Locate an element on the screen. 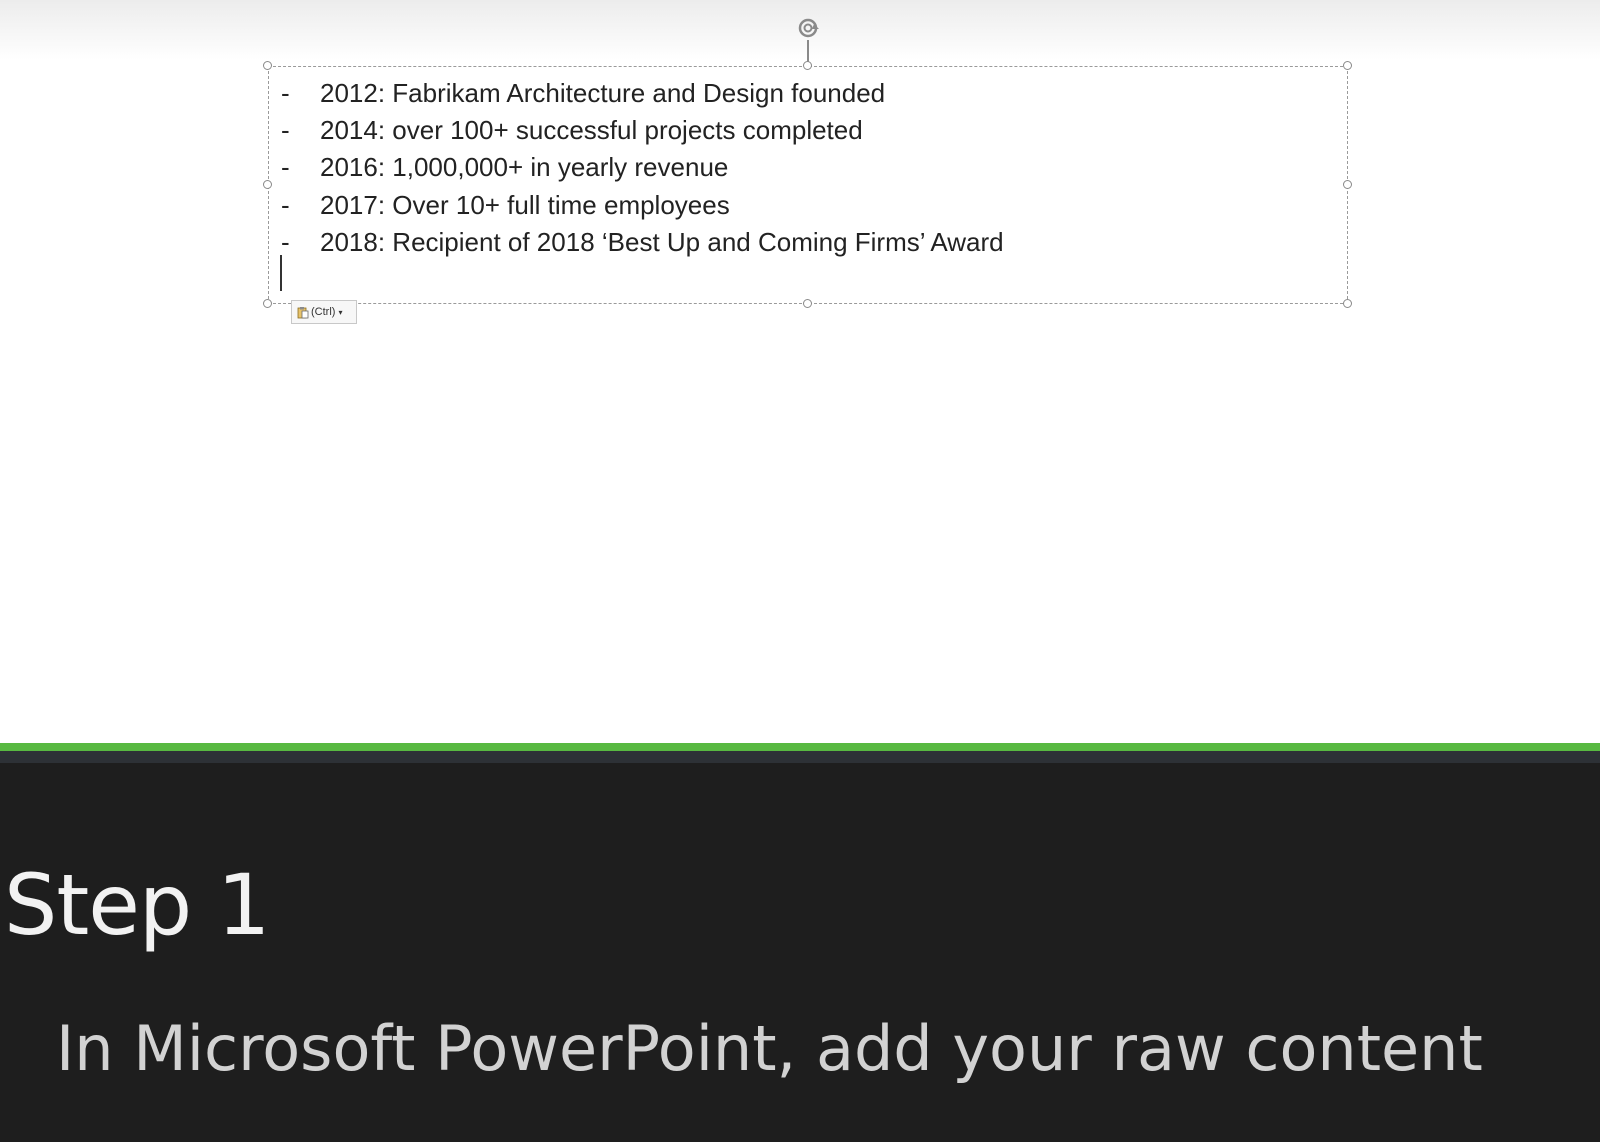 The image size is (1600, 1142). paste-options-label: (Ctrl) is located at coordinates (323, 312).